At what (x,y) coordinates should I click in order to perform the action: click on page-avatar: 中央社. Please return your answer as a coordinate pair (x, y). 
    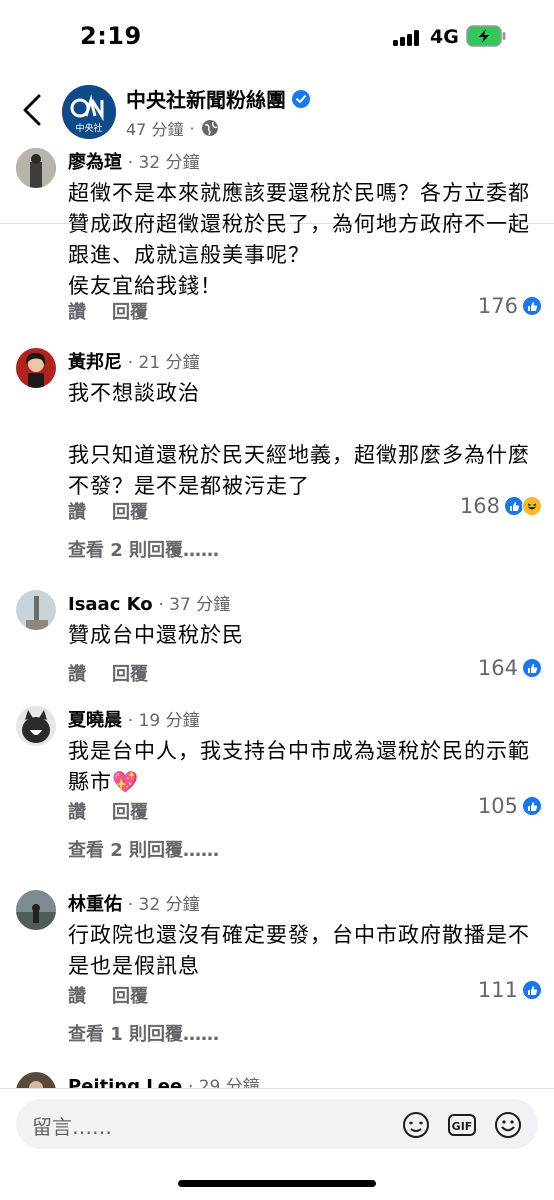
    Looking at the image, I should click on (89, 112).